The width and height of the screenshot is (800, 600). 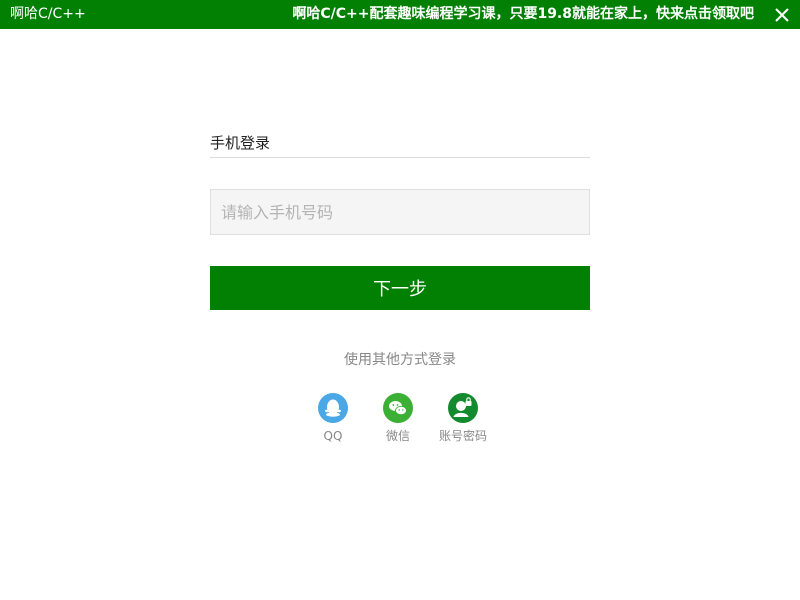 I want to click on close-button, so click(x=782, y=15).